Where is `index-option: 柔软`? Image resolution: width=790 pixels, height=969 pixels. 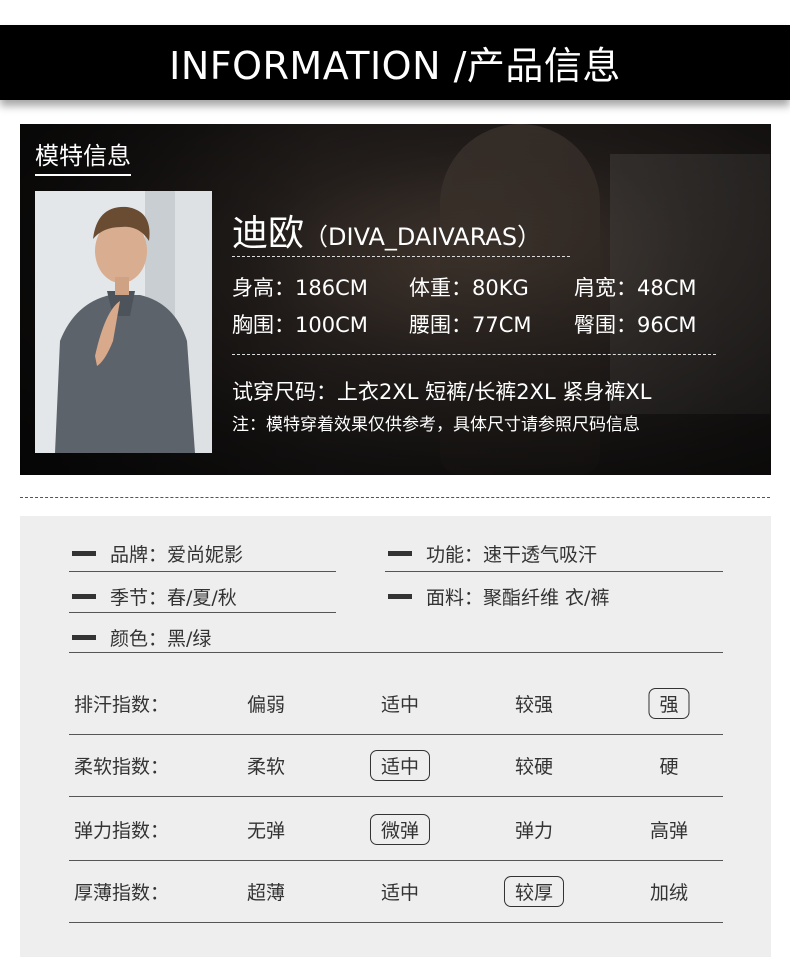
index-option: 柔软 is located at coordinates (266, 767).